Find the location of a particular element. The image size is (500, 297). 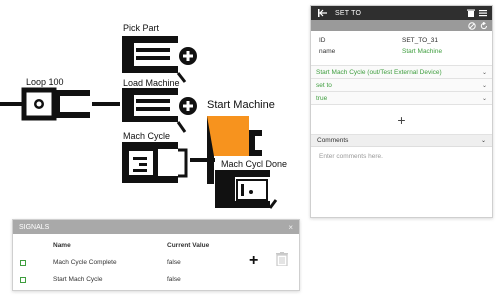

load-machine-node is located at coordinates (154, 110).